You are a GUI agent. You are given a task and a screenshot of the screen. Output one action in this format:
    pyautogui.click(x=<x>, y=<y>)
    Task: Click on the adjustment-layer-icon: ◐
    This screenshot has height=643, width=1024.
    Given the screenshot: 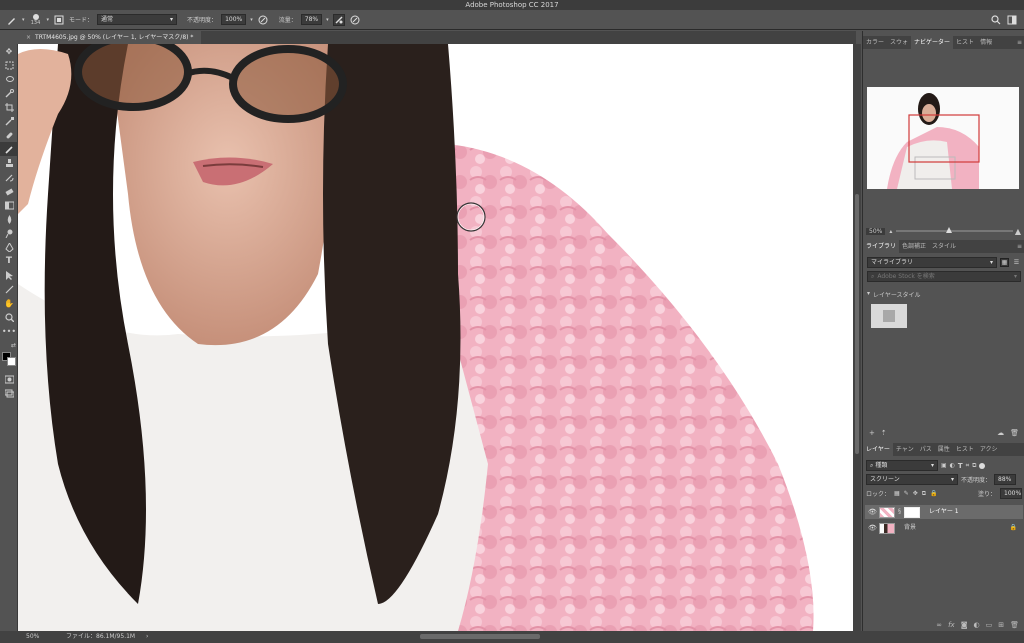 What is the action you would take?
    pyautogui.click(x=977, y=625)
    